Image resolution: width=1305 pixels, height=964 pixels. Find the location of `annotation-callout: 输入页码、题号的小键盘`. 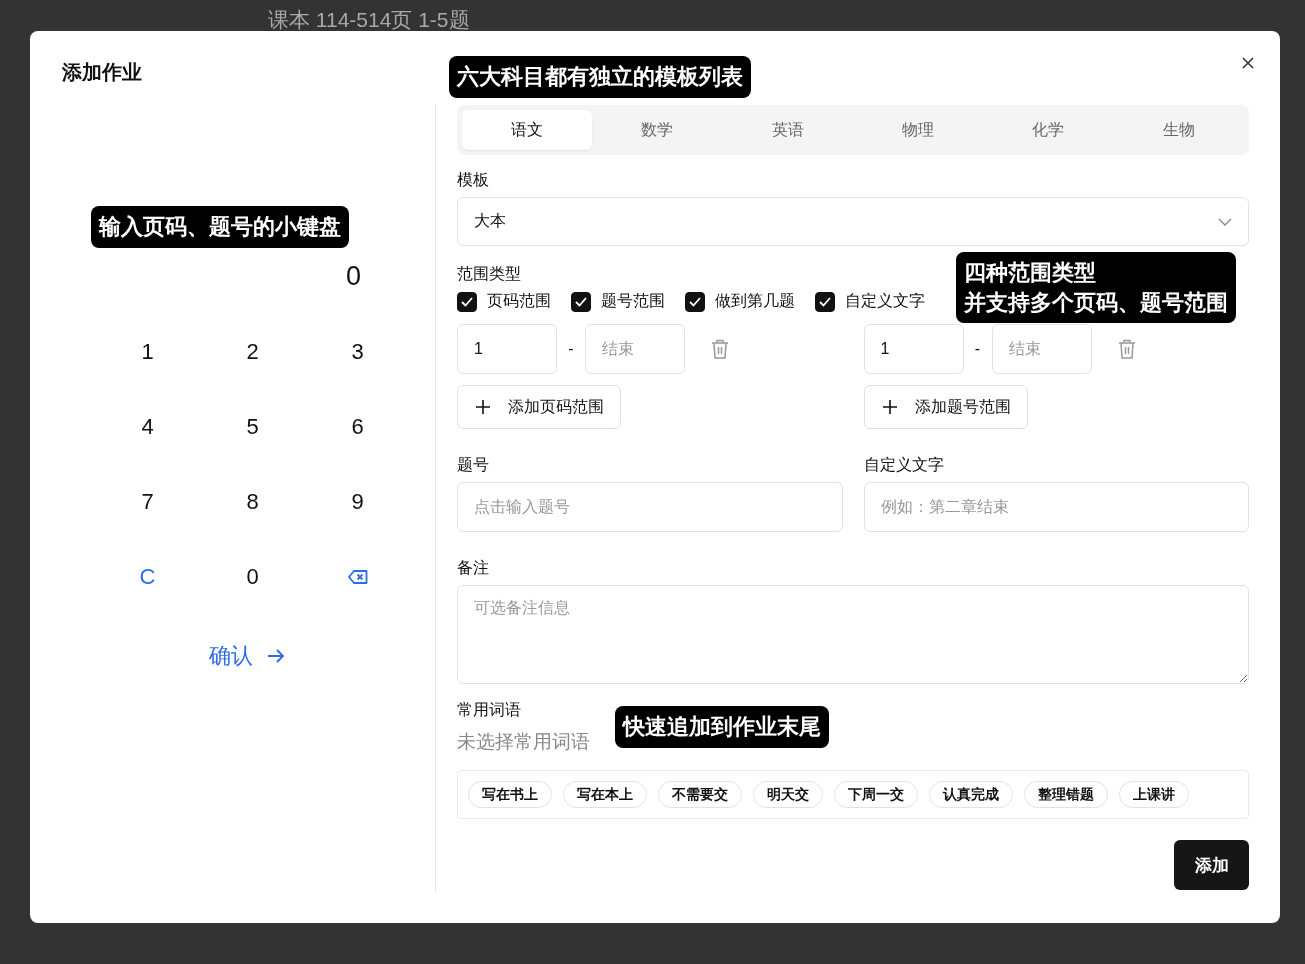

annotation-callout: 输入页码、题号的小键盘 is located at coordinates (220, 227).